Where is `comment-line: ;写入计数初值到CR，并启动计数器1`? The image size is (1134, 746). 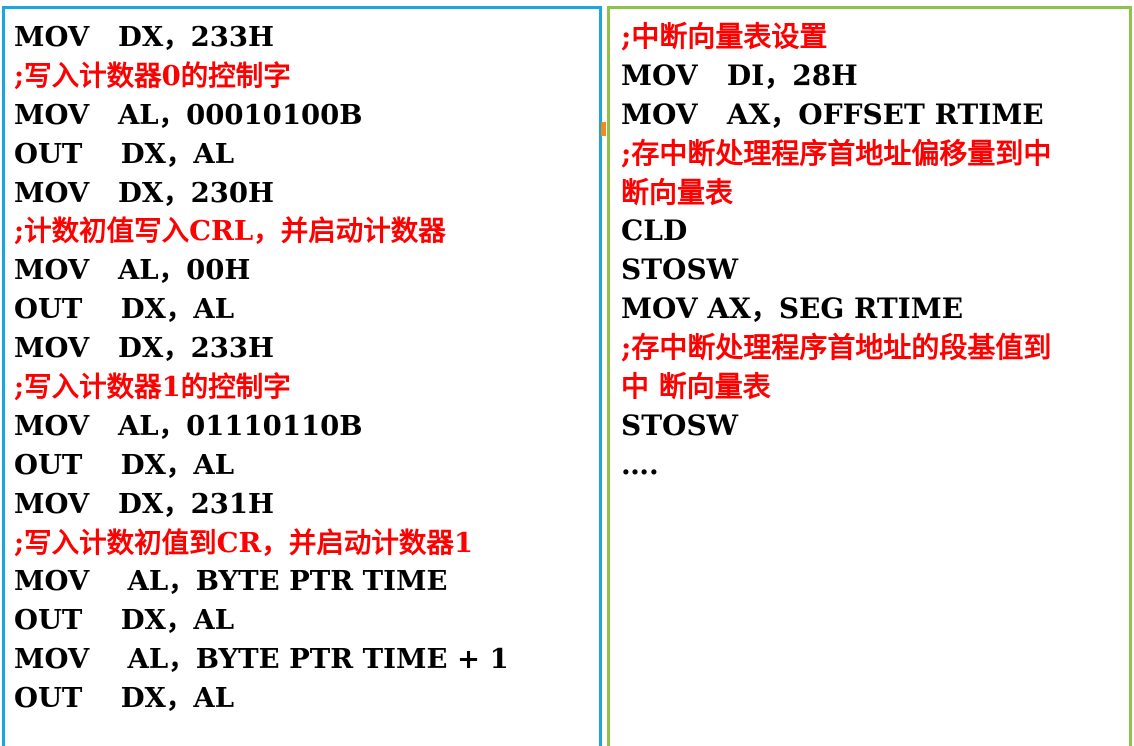
comment-line: ;写入计数初值到CR，并启动计数器1 is located at coordinates (244, 542).